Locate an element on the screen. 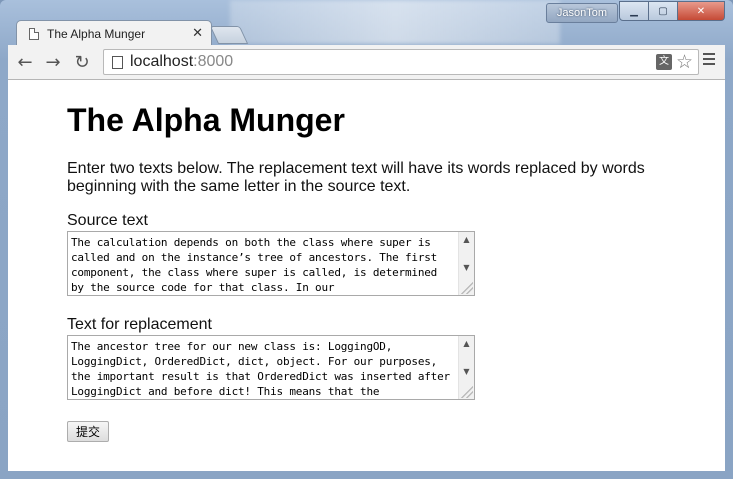 This screenshot has height=479, width=733. url-text: localhost:8000 is located at coordinates (182, 61).